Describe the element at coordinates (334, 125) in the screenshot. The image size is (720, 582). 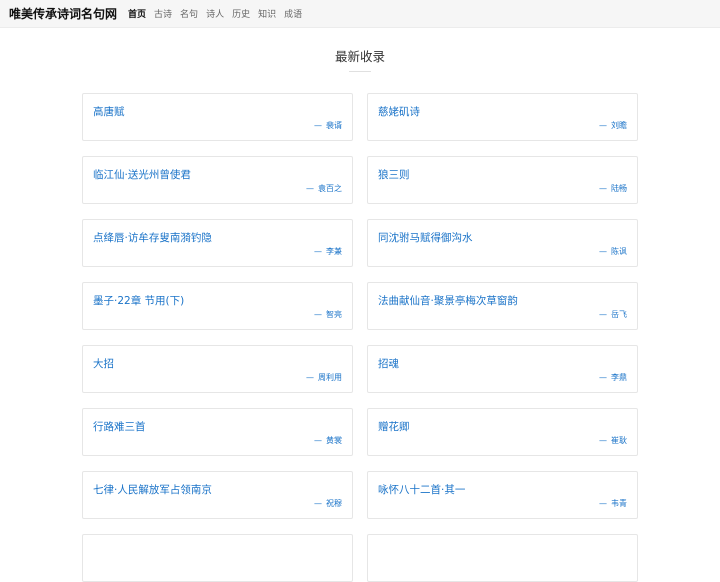
I see `author-name: 裴谞` at that location.